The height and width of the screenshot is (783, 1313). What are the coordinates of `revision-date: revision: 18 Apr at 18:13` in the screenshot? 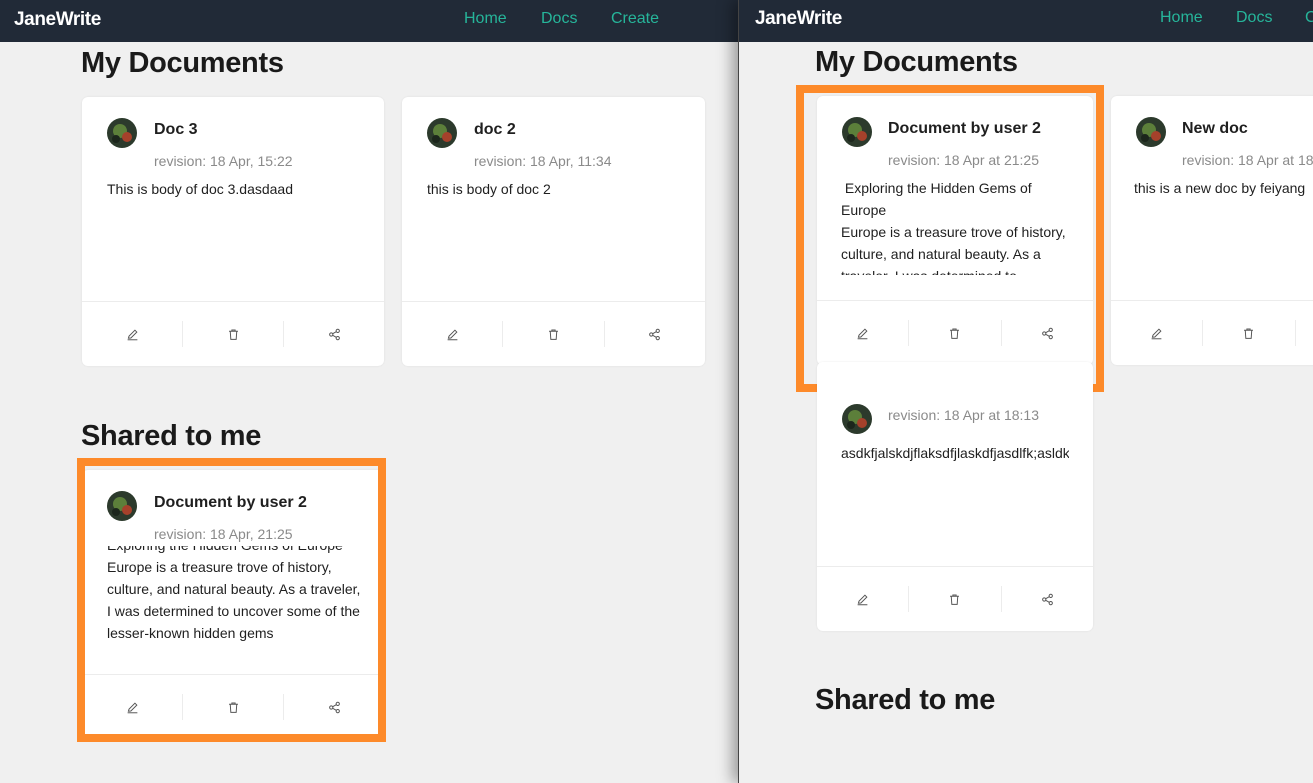 It's located at (963, 415).